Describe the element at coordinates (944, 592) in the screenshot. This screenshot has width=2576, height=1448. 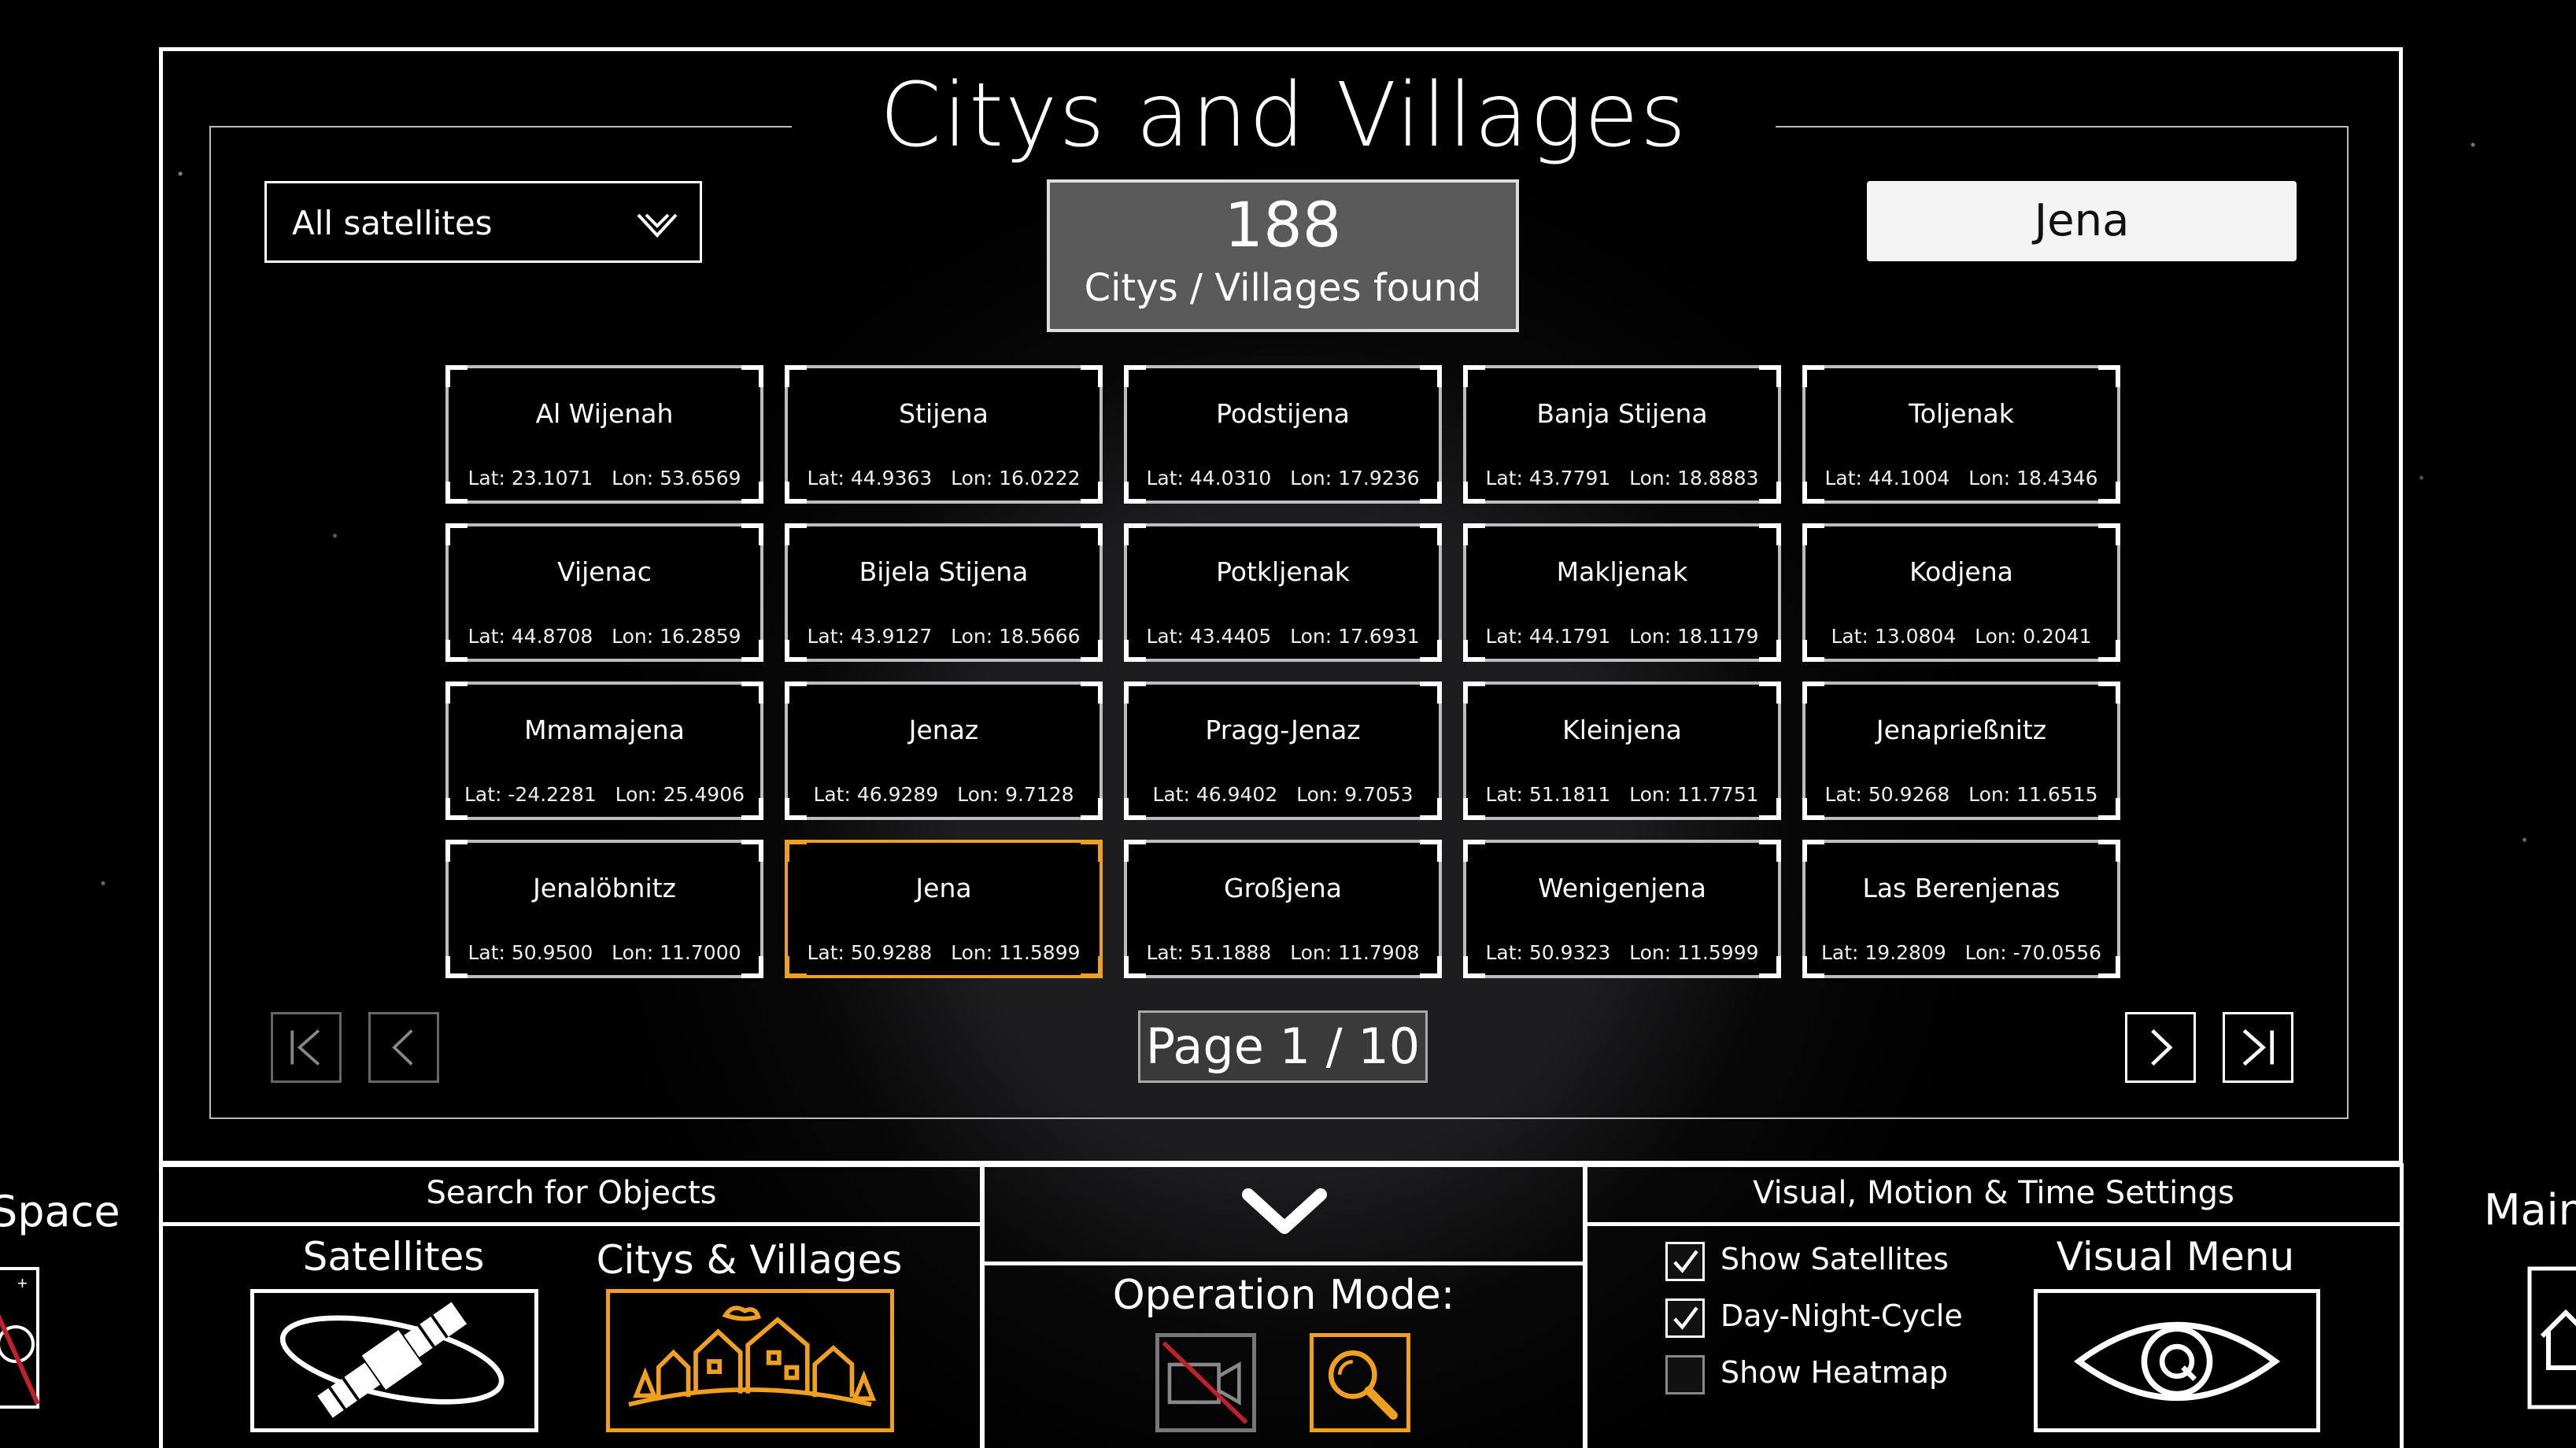
I see `result-card: Bijela Stijena Lat: 43.9127 Lon: 18.5666` at that location.